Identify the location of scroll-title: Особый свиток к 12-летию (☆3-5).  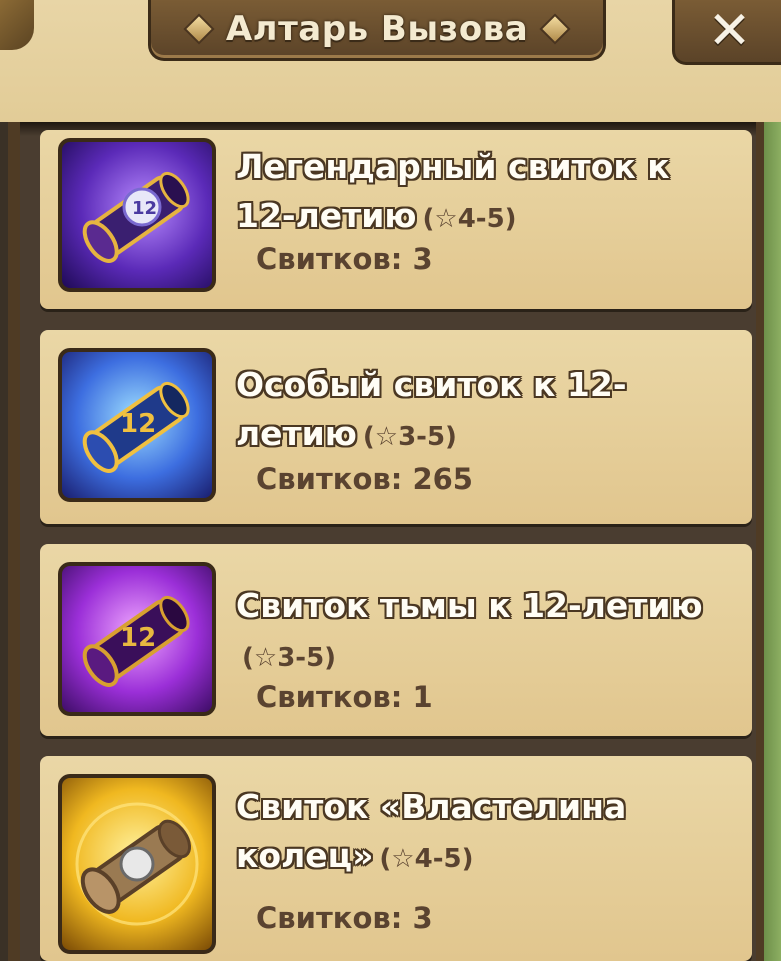
(486, 411).